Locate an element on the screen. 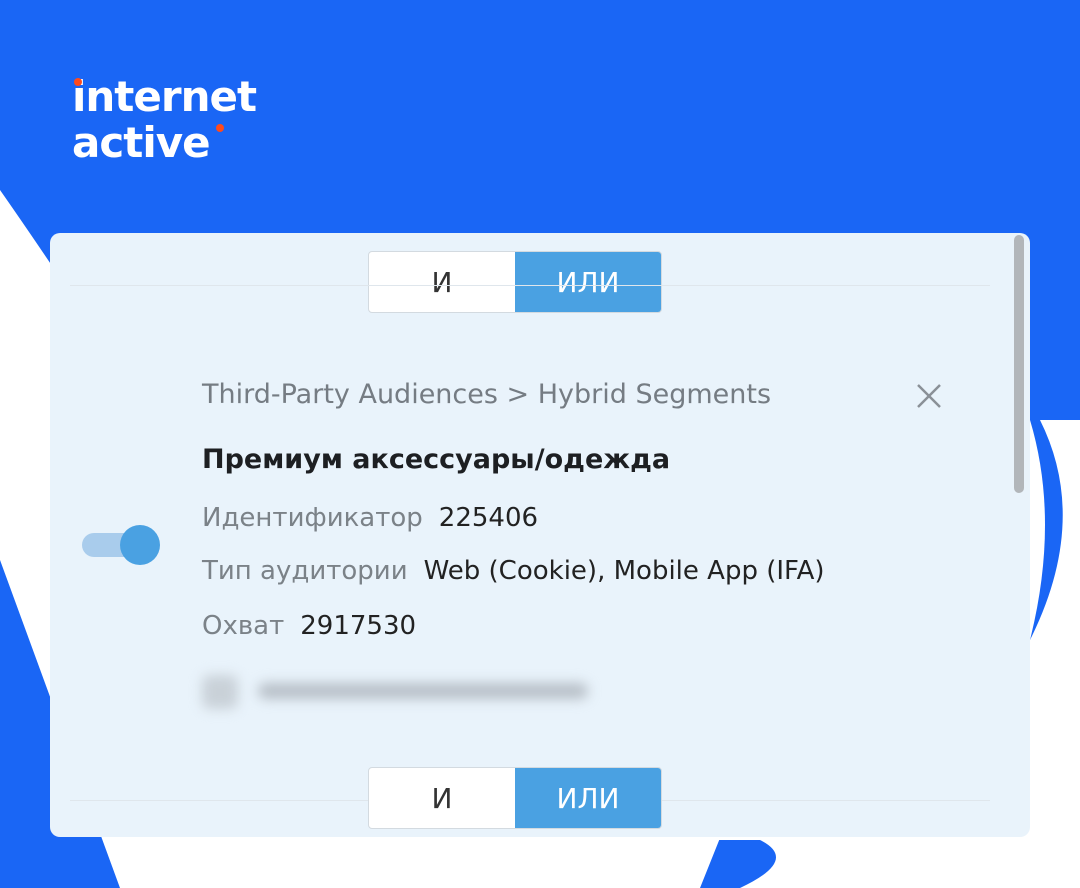 This screenshot has width=1080, height=888. close-icon is located at coordinates (929, 396).